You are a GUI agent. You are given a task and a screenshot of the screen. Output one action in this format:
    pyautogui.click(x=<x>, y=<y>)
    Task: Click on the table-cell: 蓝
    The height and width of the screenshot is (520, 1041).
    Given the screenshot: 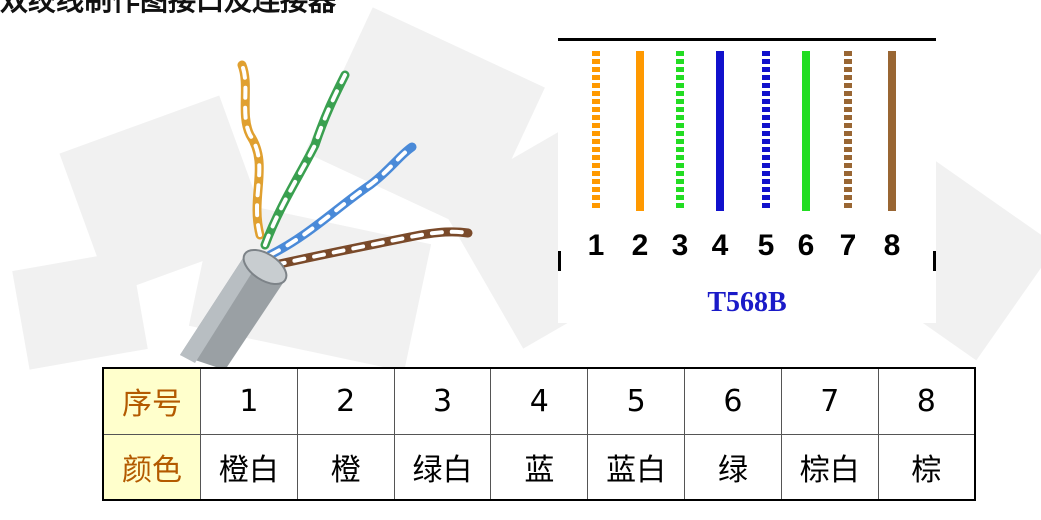 What is the action you would take?
    pyautogui.click(x=539, y=467)
    